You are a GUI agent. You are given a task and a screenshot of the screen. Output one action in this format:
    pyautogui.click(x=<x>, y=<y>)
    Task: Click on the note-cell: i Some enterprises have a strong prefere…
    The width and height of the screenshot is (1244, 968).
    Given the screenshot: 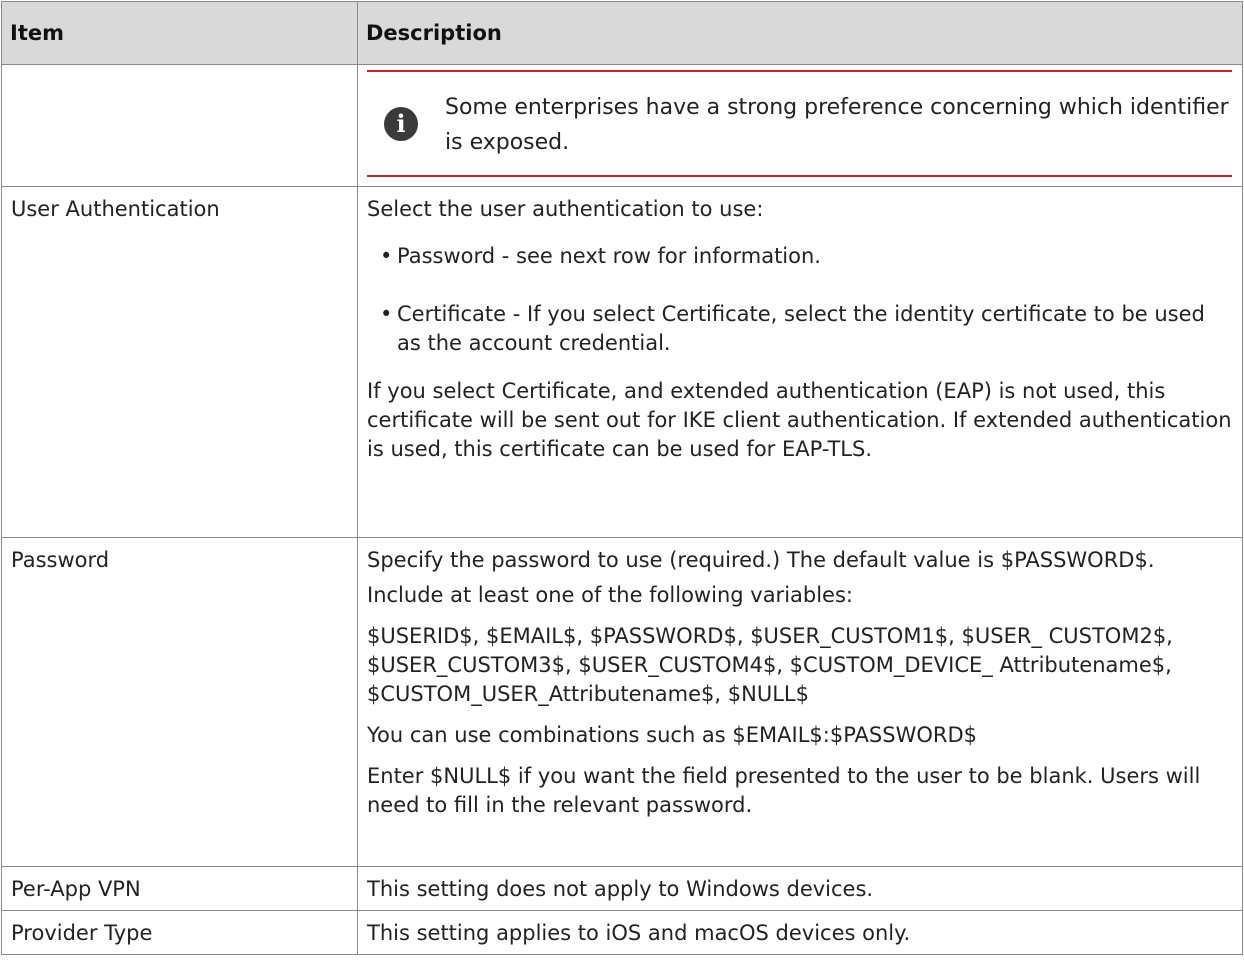 What is the action you would take?
    pyautogui.click(x=800, y=125)
    